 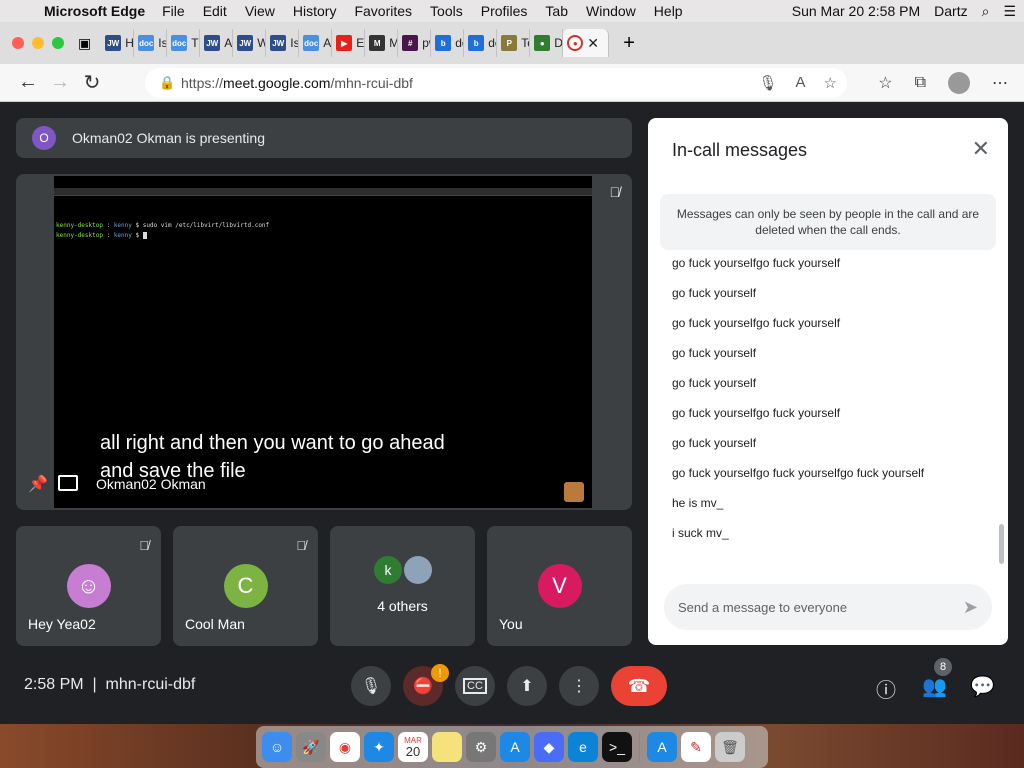 What do you see at coordinates (830, 83) in the screenshot?
I see `add-favorite-icon: ☆` at bounding box center [830, 83].